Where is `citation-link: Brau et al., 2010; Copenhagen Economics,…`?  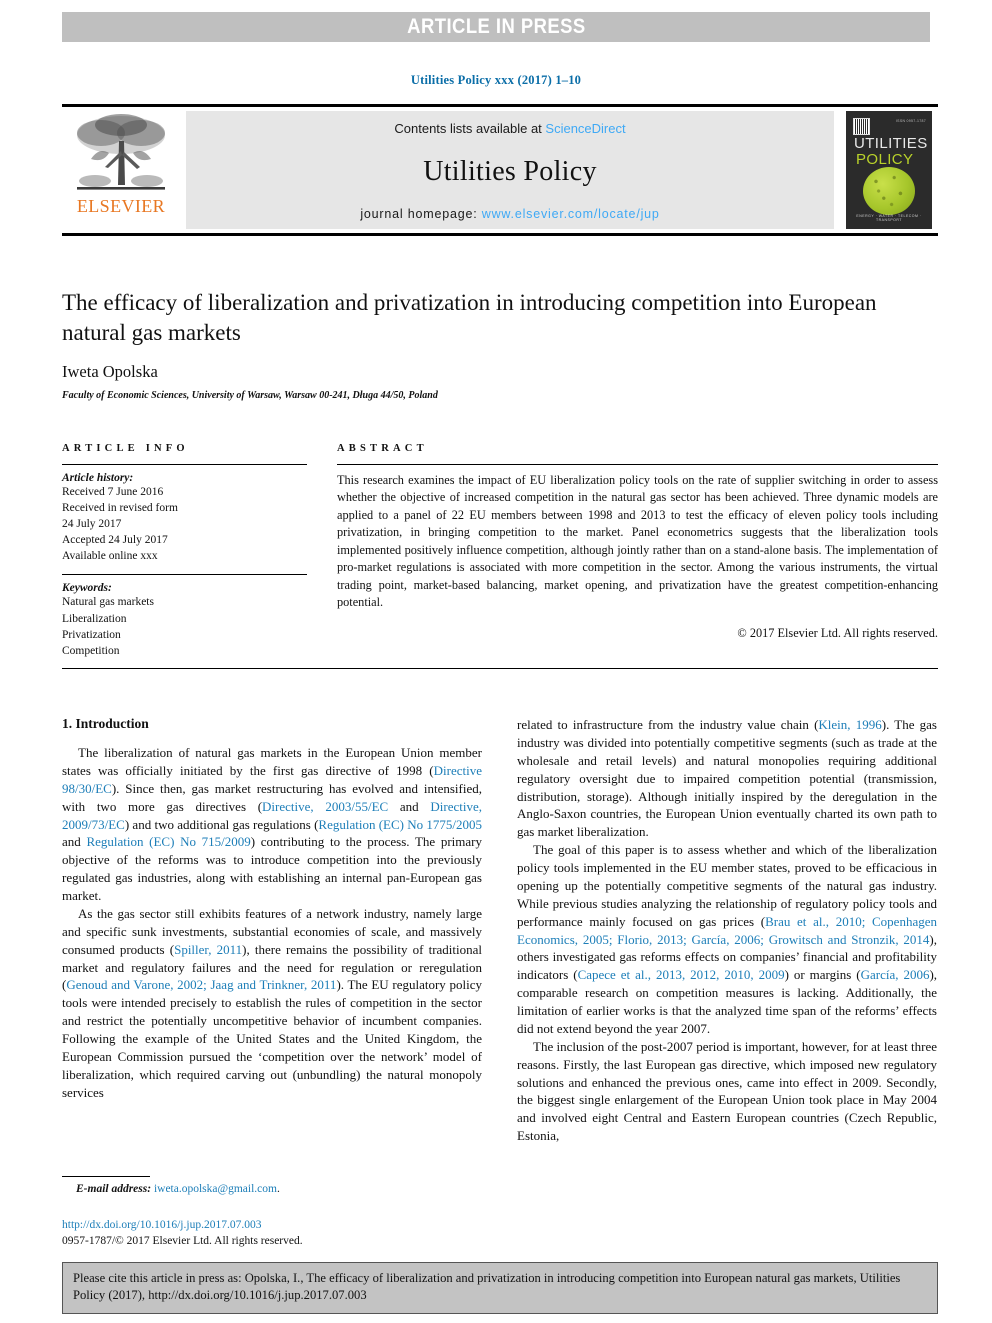
citation-link: Brau et al., 2010; Copenhagen Economics,… is located at coordinates (727, 930).